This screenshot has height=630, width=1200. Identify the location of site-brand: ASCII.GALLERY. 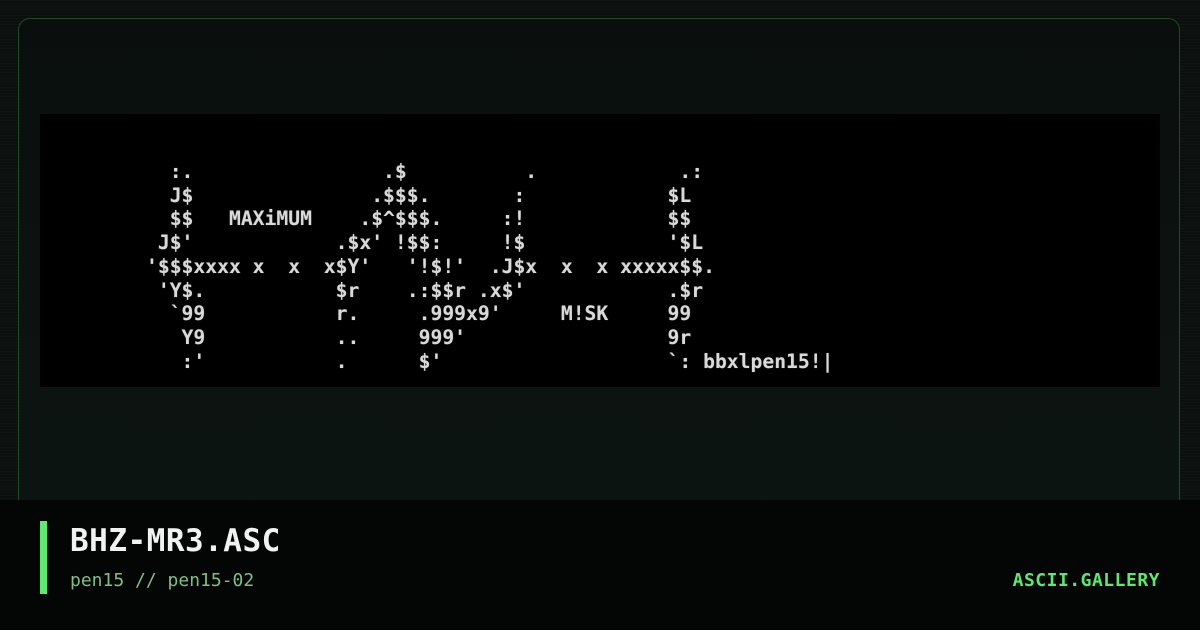
(1086, 580).